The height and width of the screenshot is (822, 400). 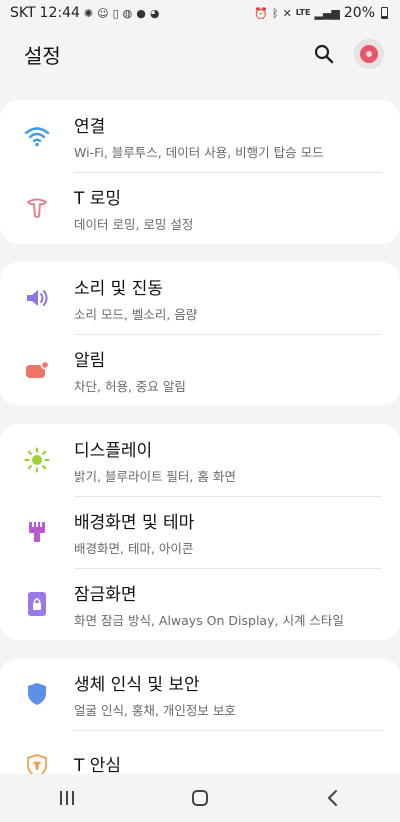 What do you see at coordinates (200, 54) in the screenshot?
I see `settings-header: 설정` at bounding box center [200, 54].